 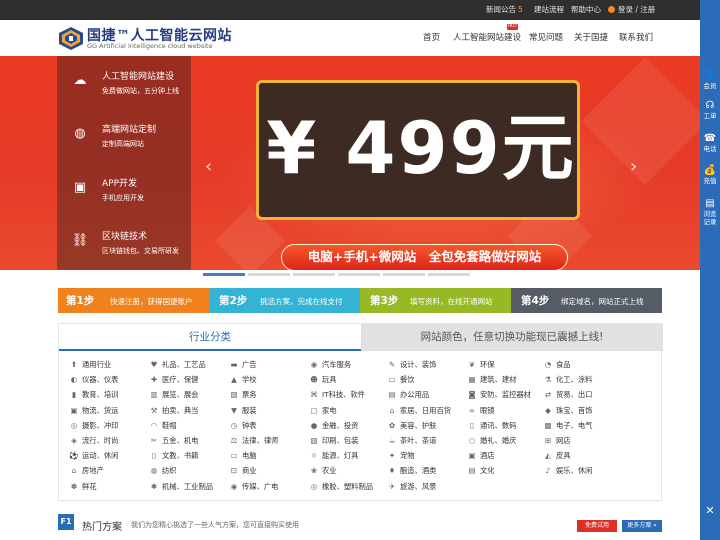 What do you see at coordinates (556, 456) in the screenshot?
I see `industry-item: ◭ 皮具` at bounding box center [556, 456].